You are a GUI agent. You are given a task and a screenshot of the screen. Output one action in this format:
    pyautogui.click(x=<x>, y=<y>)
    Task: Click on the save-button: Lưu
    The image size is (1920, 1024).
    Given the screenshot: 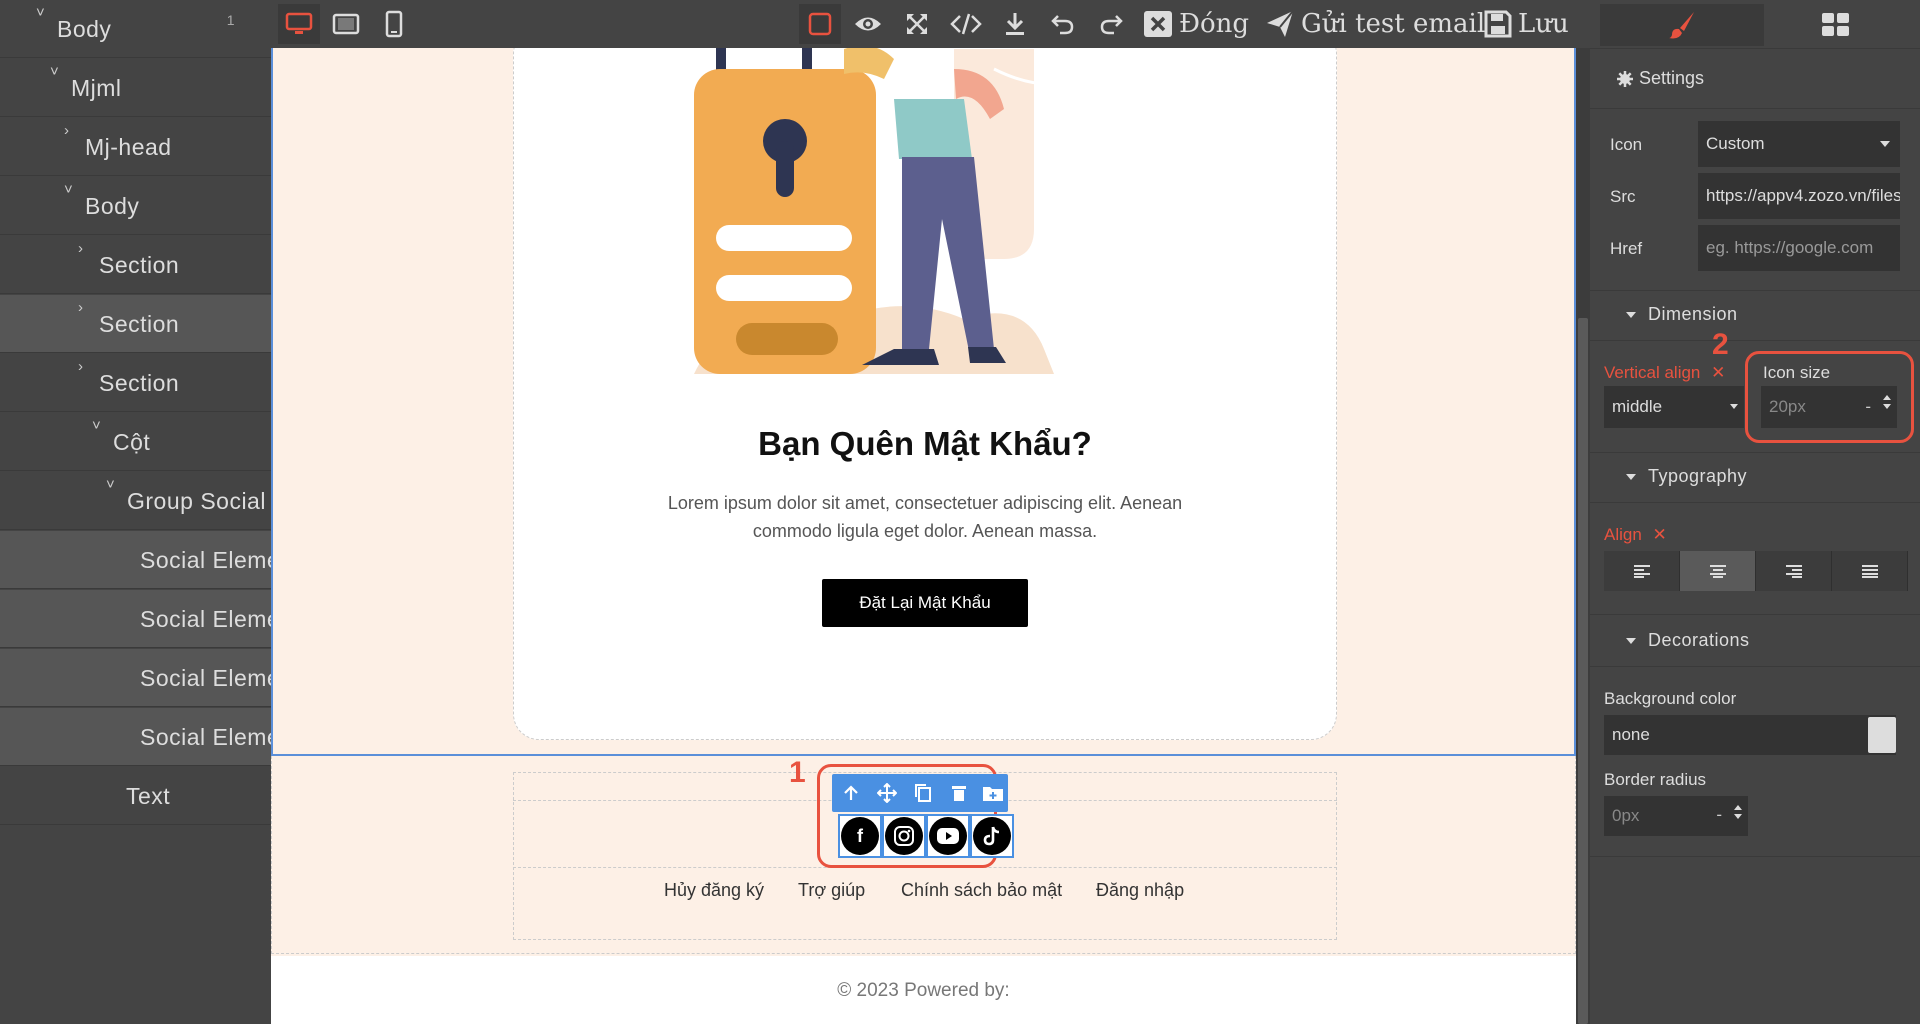 What is the action you would take?
    pyautogui.click(x=1526, y=24)
    